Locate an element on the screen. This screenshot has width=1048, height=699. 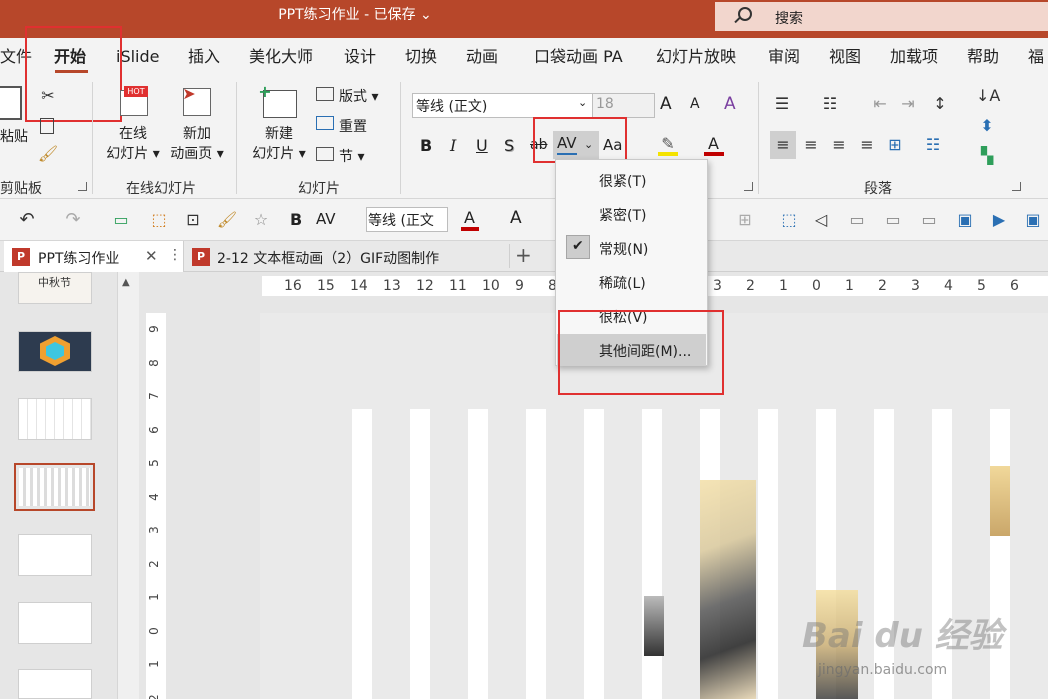
thumbnail-scrollbar is located at coordinates (128, 485).